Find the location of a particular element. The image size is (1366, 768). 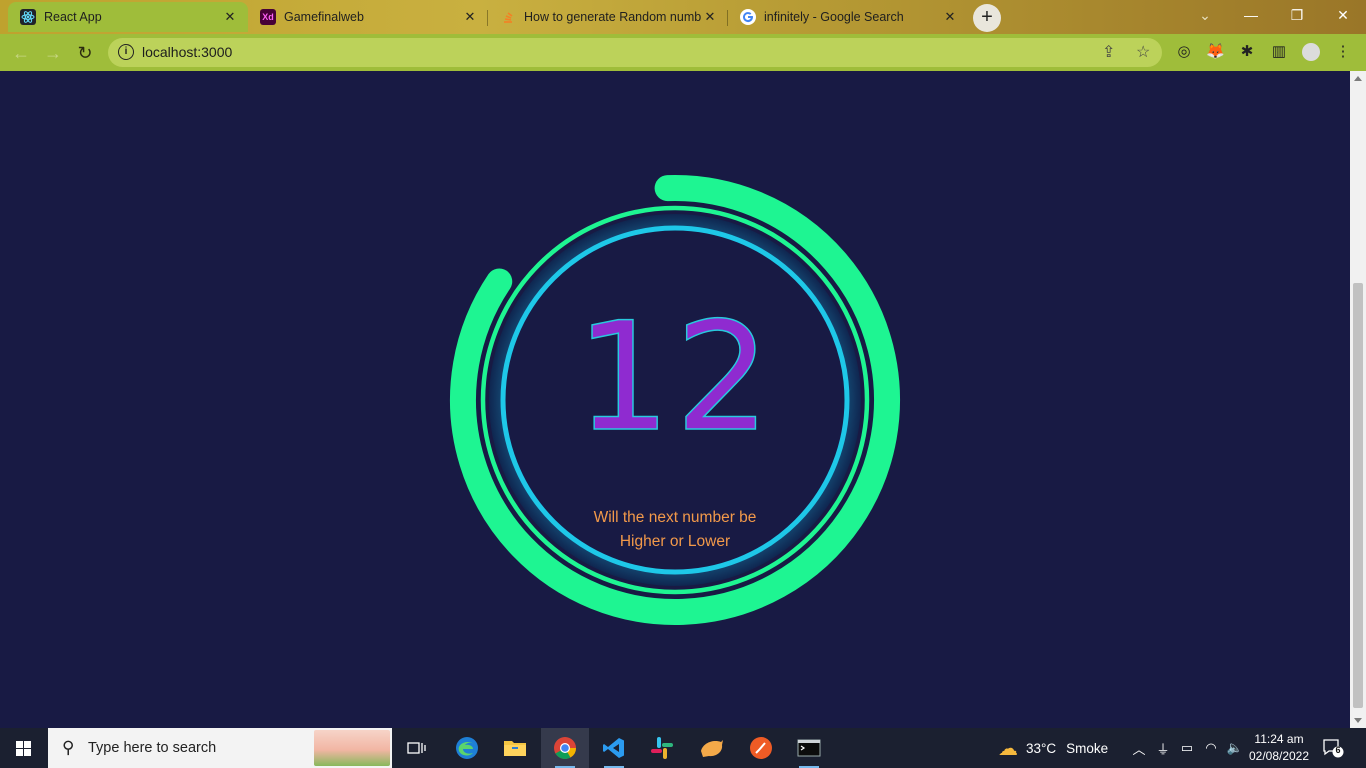

task-view-icon is located at coordinates (416, 748).